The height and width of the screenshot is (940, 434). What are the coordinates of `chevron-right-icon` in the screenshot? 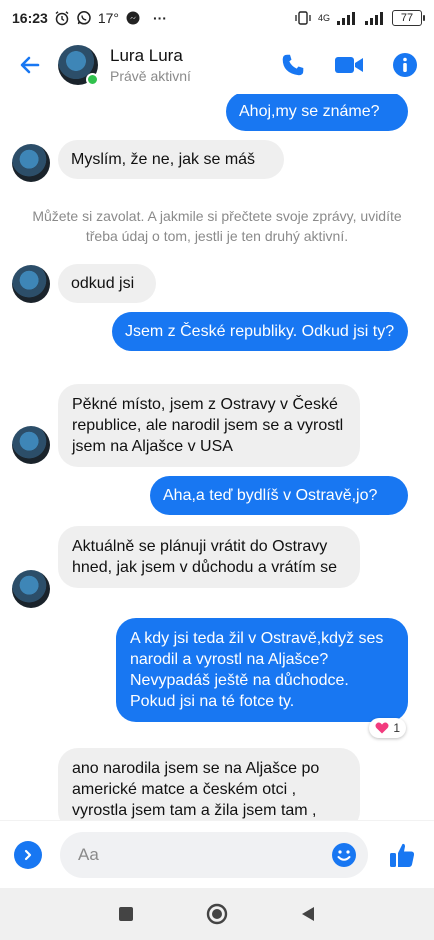 It's located at (28, 854).